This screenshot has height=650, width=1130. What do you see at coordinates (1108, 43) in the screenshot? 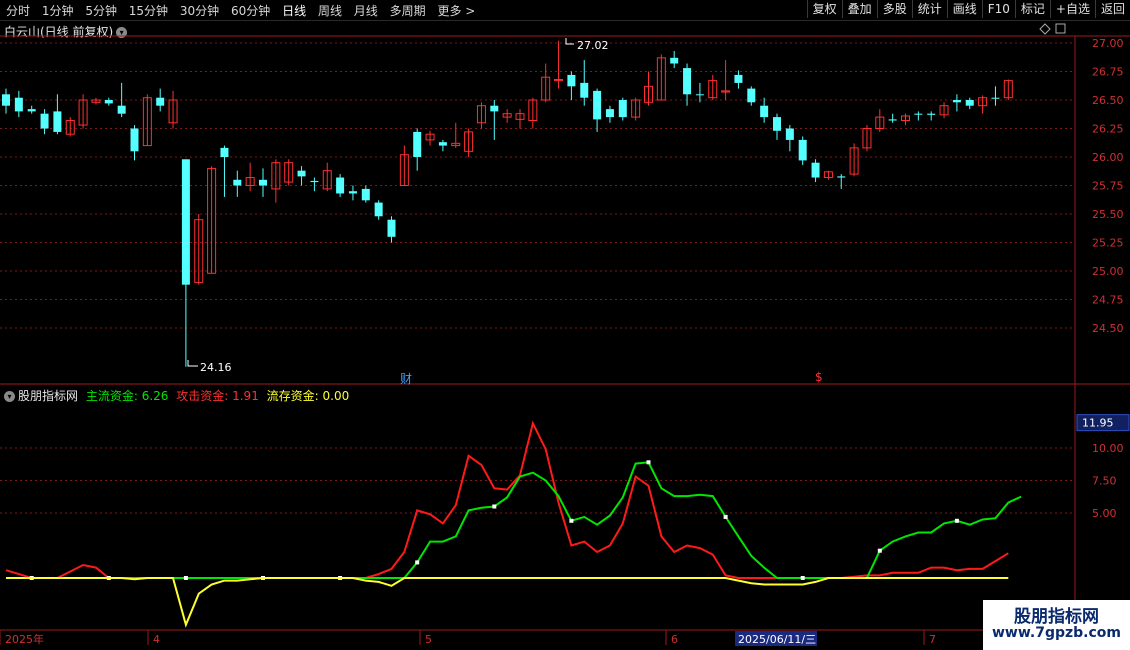
I see `price-tick-label: 27.00` at bounding box center [1108, 43].